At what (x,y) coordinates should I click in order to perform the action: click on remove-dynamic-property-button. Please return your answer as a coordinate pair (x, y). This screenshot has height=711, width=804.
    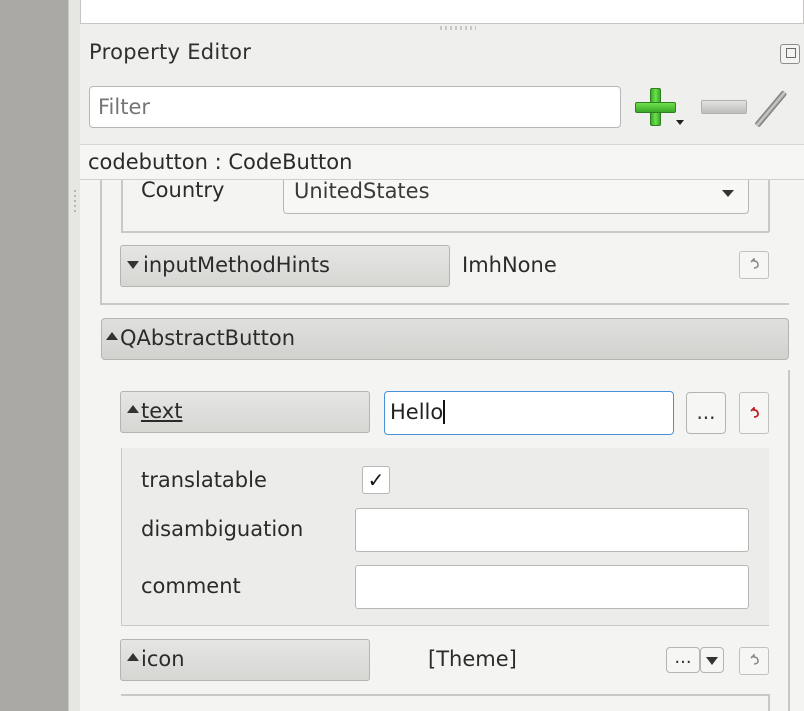
    Looking at the image, I should click on (724, 107).